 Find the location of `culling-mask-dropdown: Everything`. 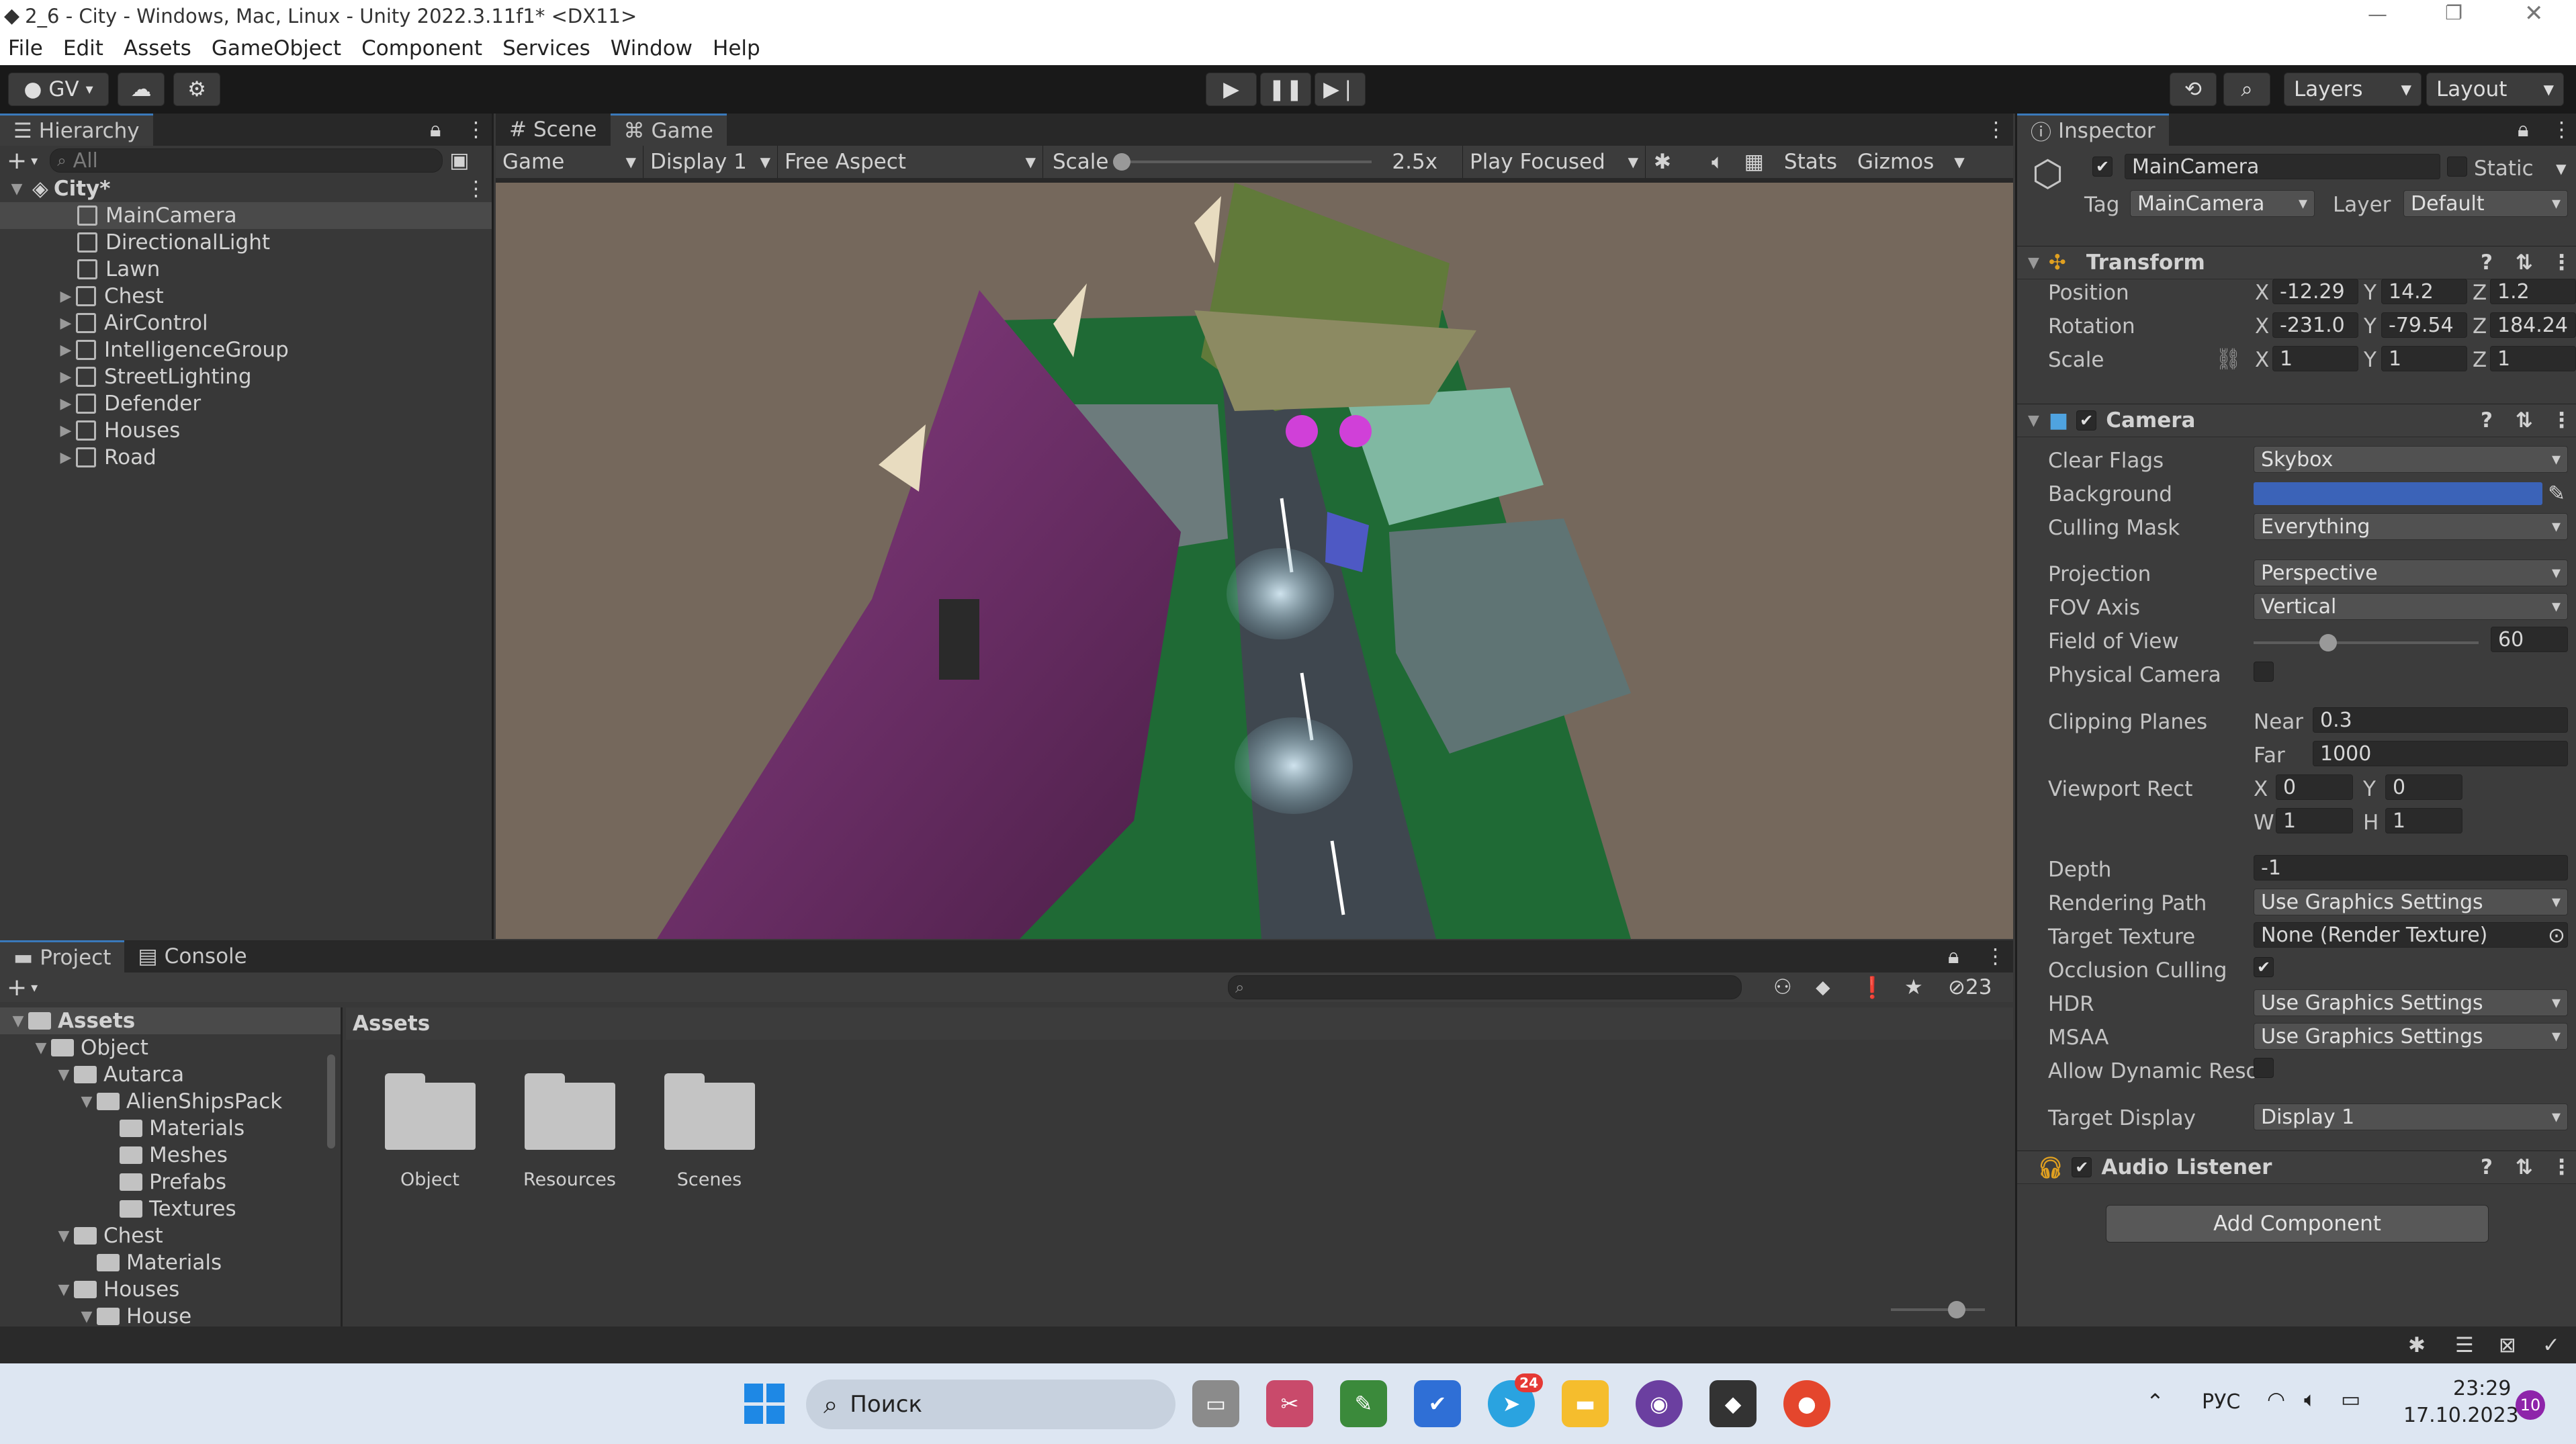

culling-mask-dropdown: Everything is located at coordinates (2411, 527).